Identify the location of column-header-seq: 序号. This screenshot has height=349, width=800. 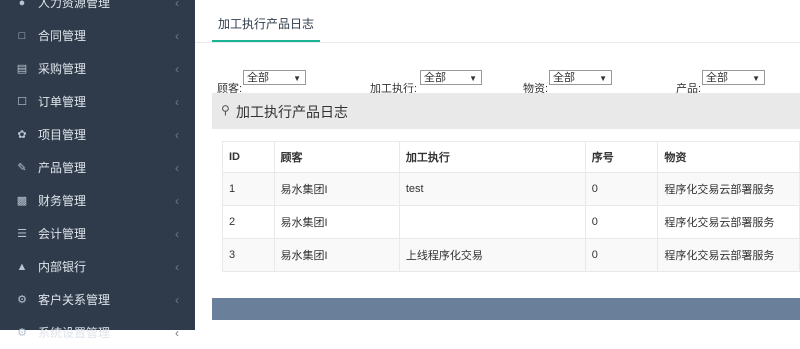
(621, 157).